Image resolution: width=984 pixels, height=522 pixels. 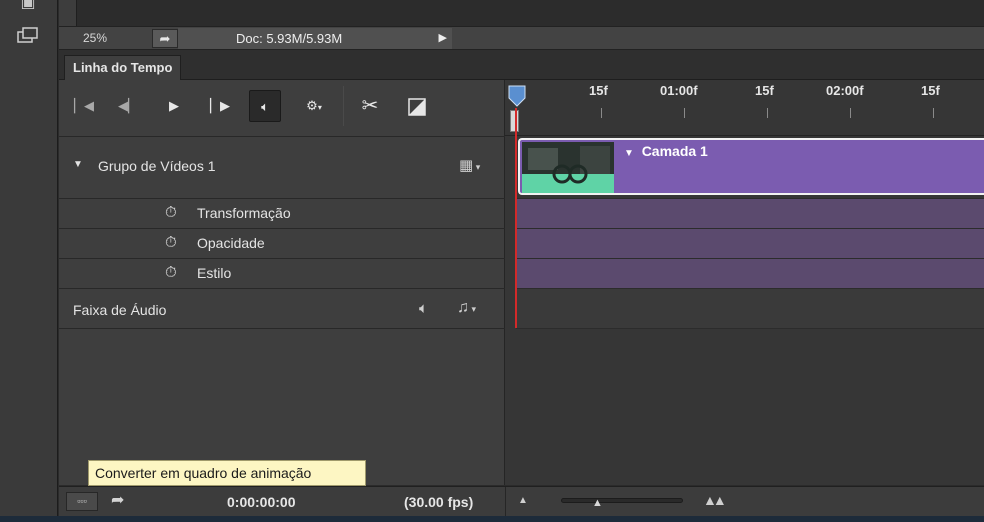 What do you see at coordinates (370, 106) in the screenshot?
I see `split-scissors-icon: ✂` at bounding box center [370, 106].